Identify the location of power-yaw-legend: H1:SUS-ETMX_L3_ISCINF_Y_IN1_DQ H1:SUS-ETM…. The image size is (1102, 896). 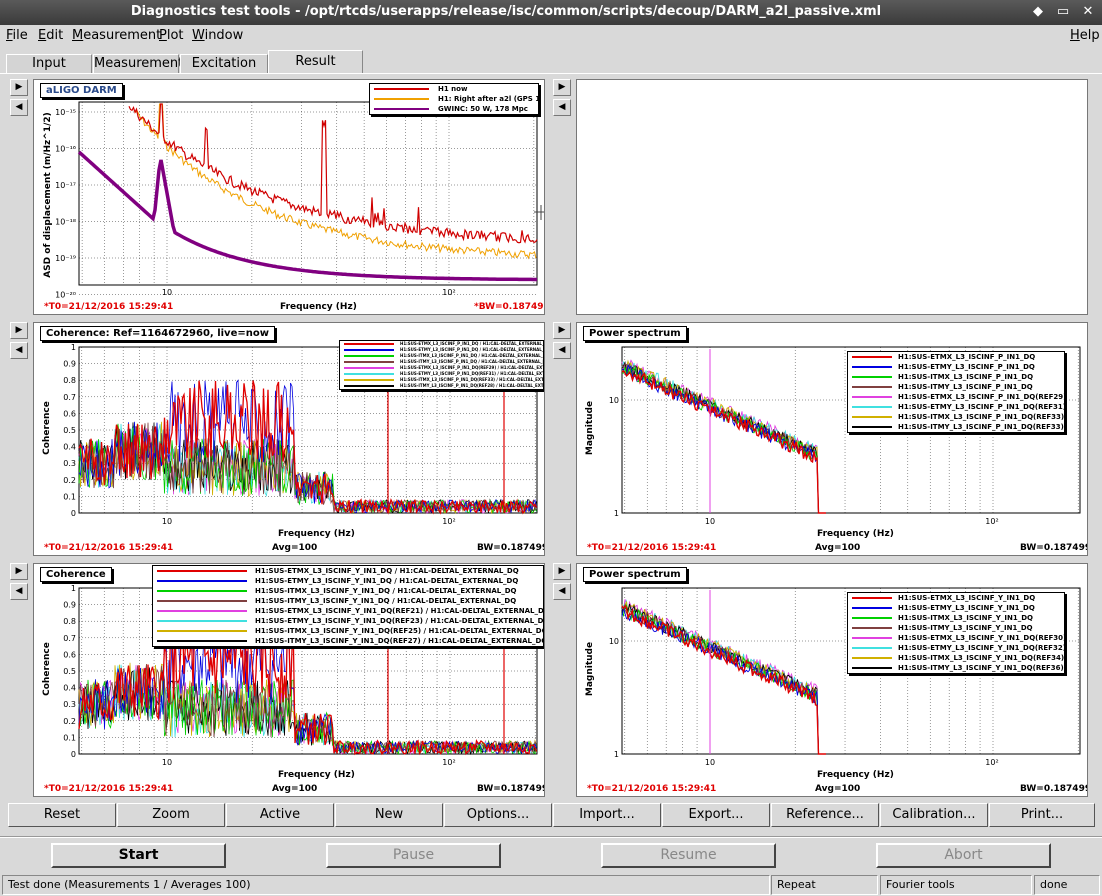
(956, 633).